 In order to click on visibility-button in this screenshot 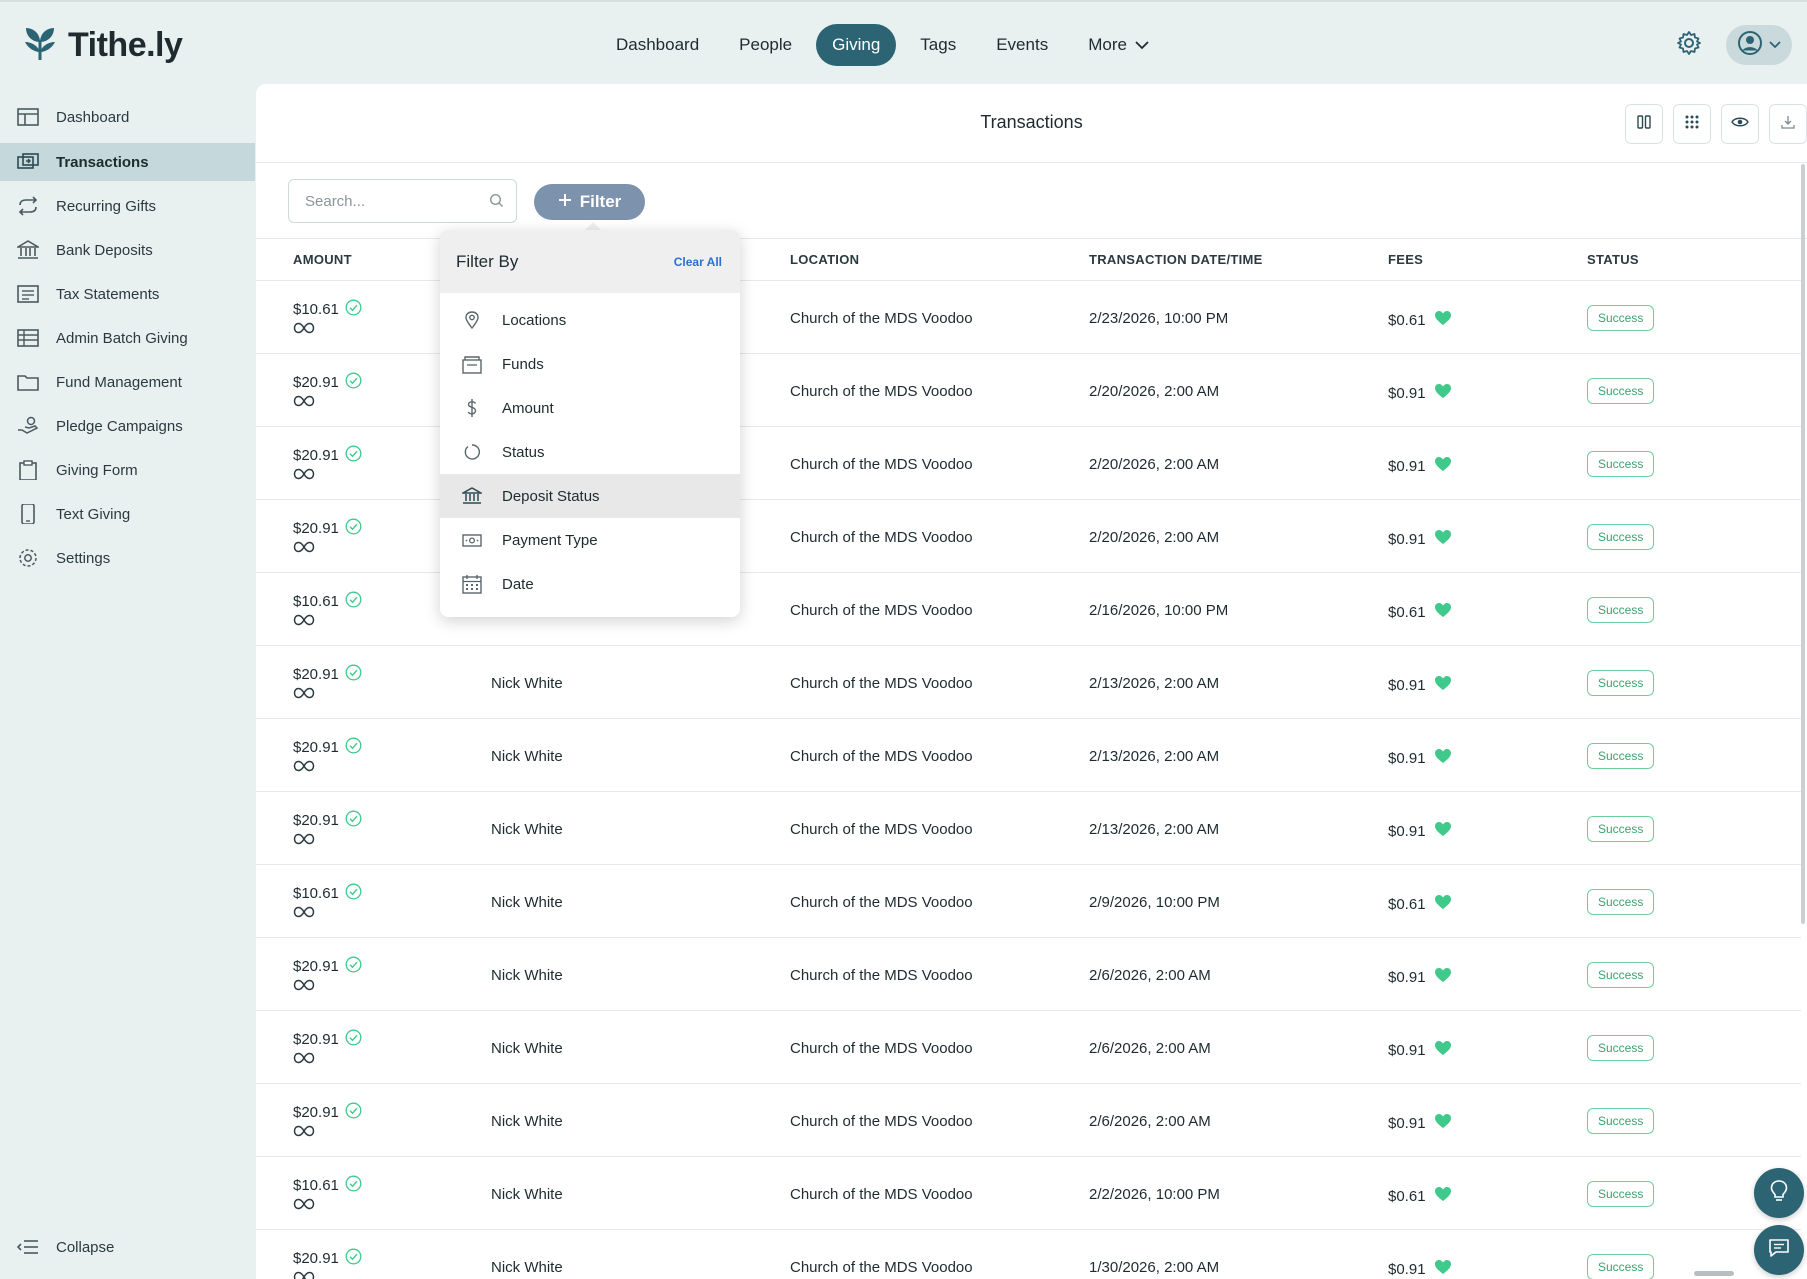, I will do `click(1740, 124)`.